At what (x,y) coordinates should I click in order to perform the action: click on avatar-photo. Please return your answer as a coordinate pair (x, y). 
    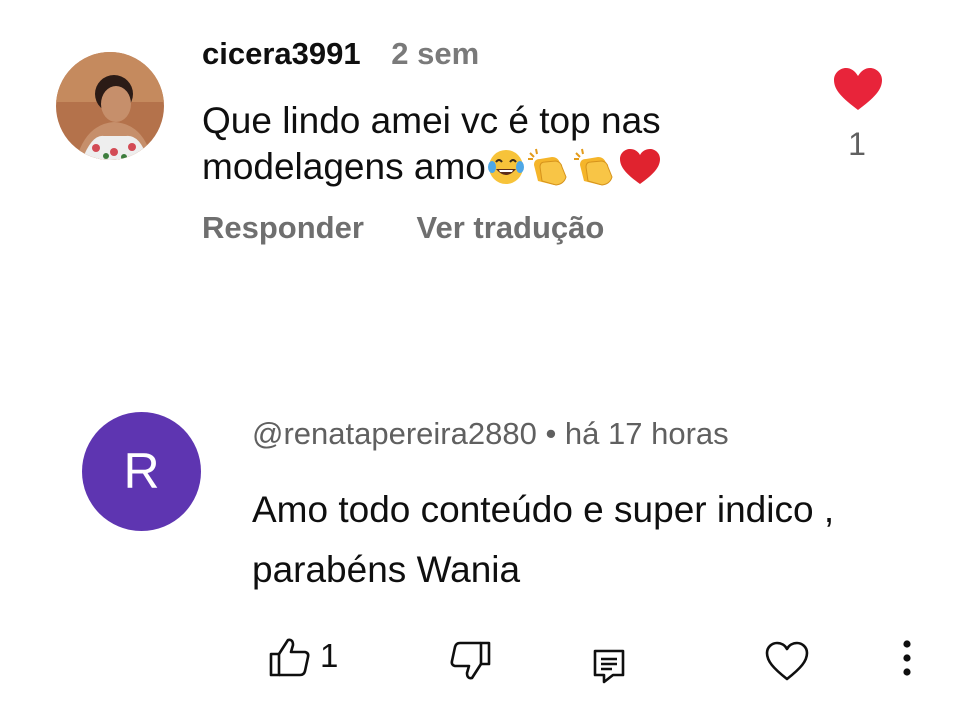
    Looking at the image, I should click on (110, 106).